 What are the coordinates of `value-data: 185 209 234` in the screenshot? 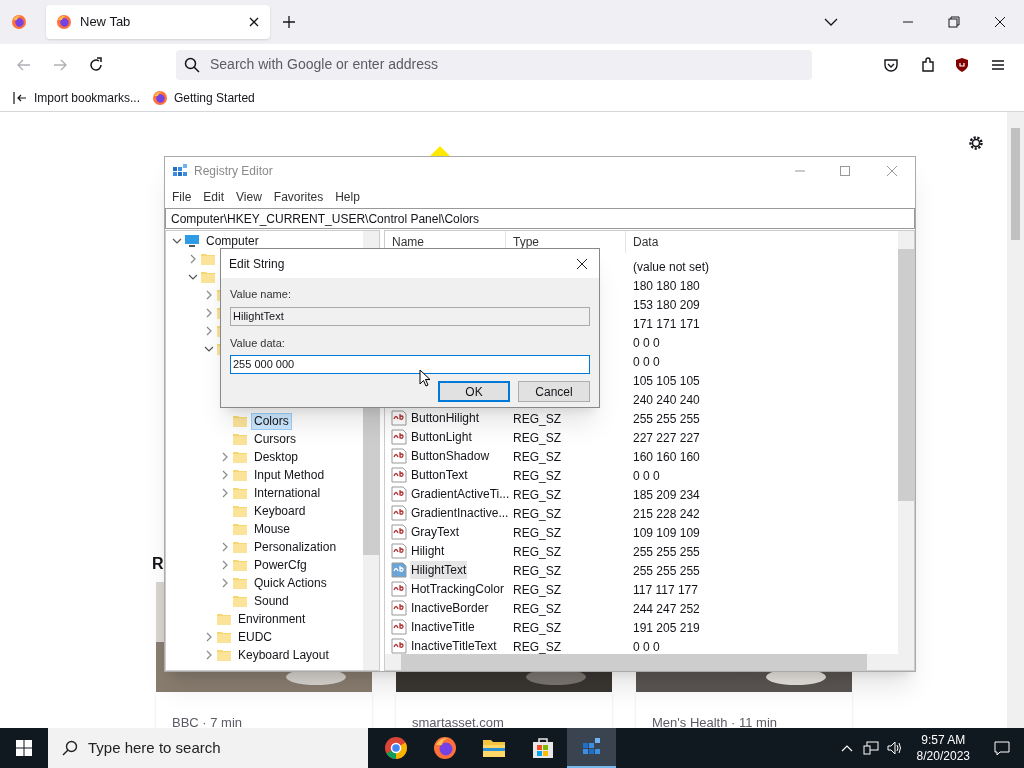 It's located at (666, 494).